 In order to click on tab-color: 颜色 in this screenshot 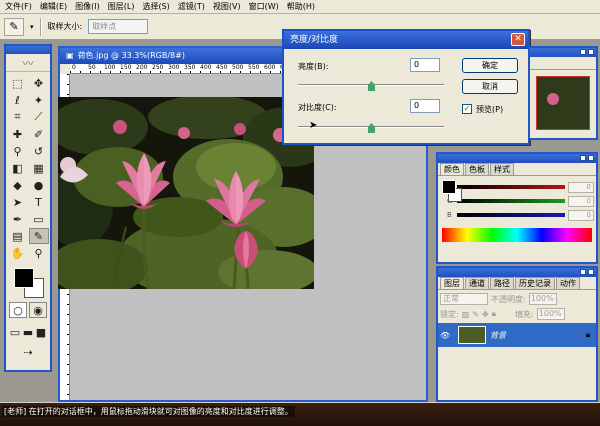, I will do `click(452, 169)`.